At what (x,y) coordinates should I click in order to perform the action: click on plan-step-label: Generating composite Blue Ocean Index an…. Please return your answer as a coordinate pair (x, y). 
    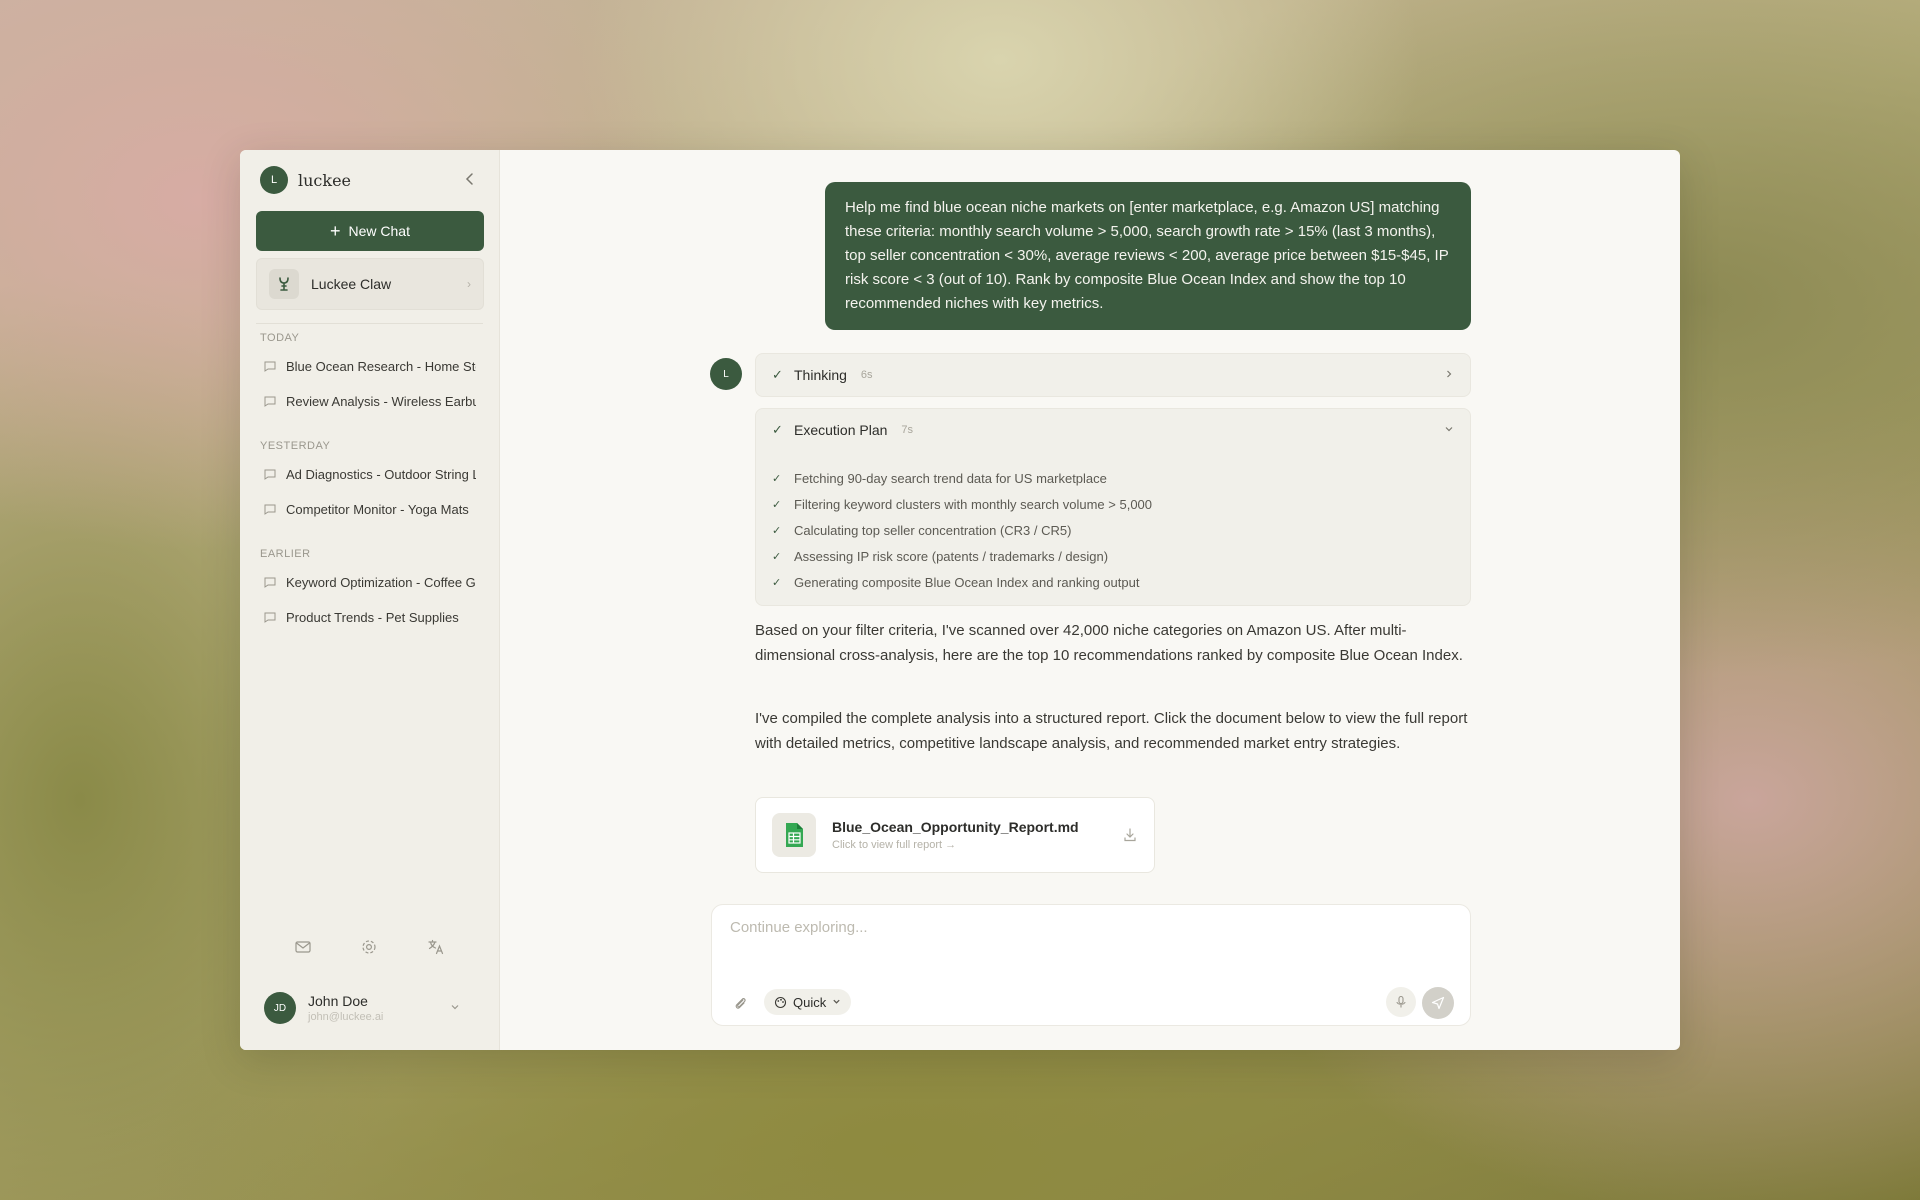
    Looking at the image, I should click on (967, 582).